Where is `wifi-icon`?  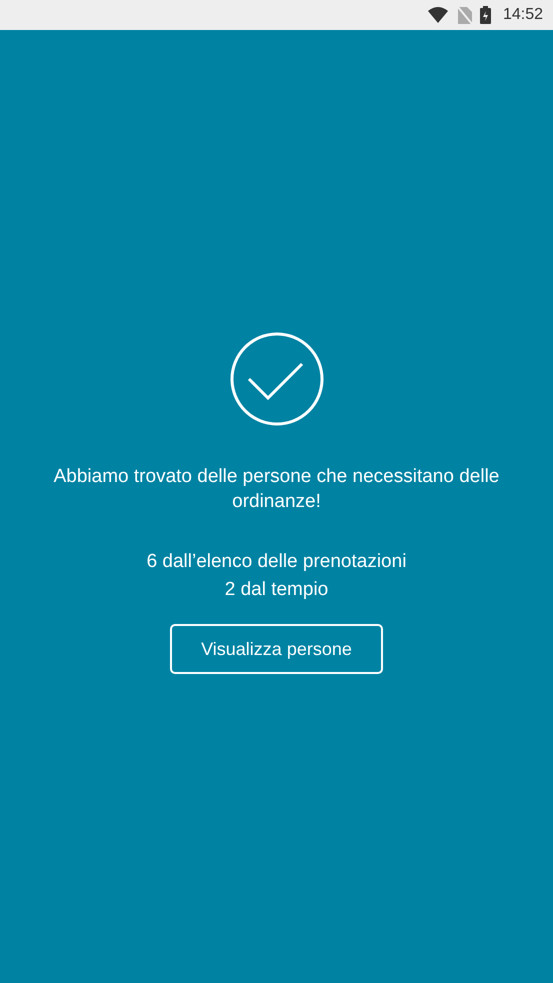 wifi-icon is located at coordinates (438, 15).